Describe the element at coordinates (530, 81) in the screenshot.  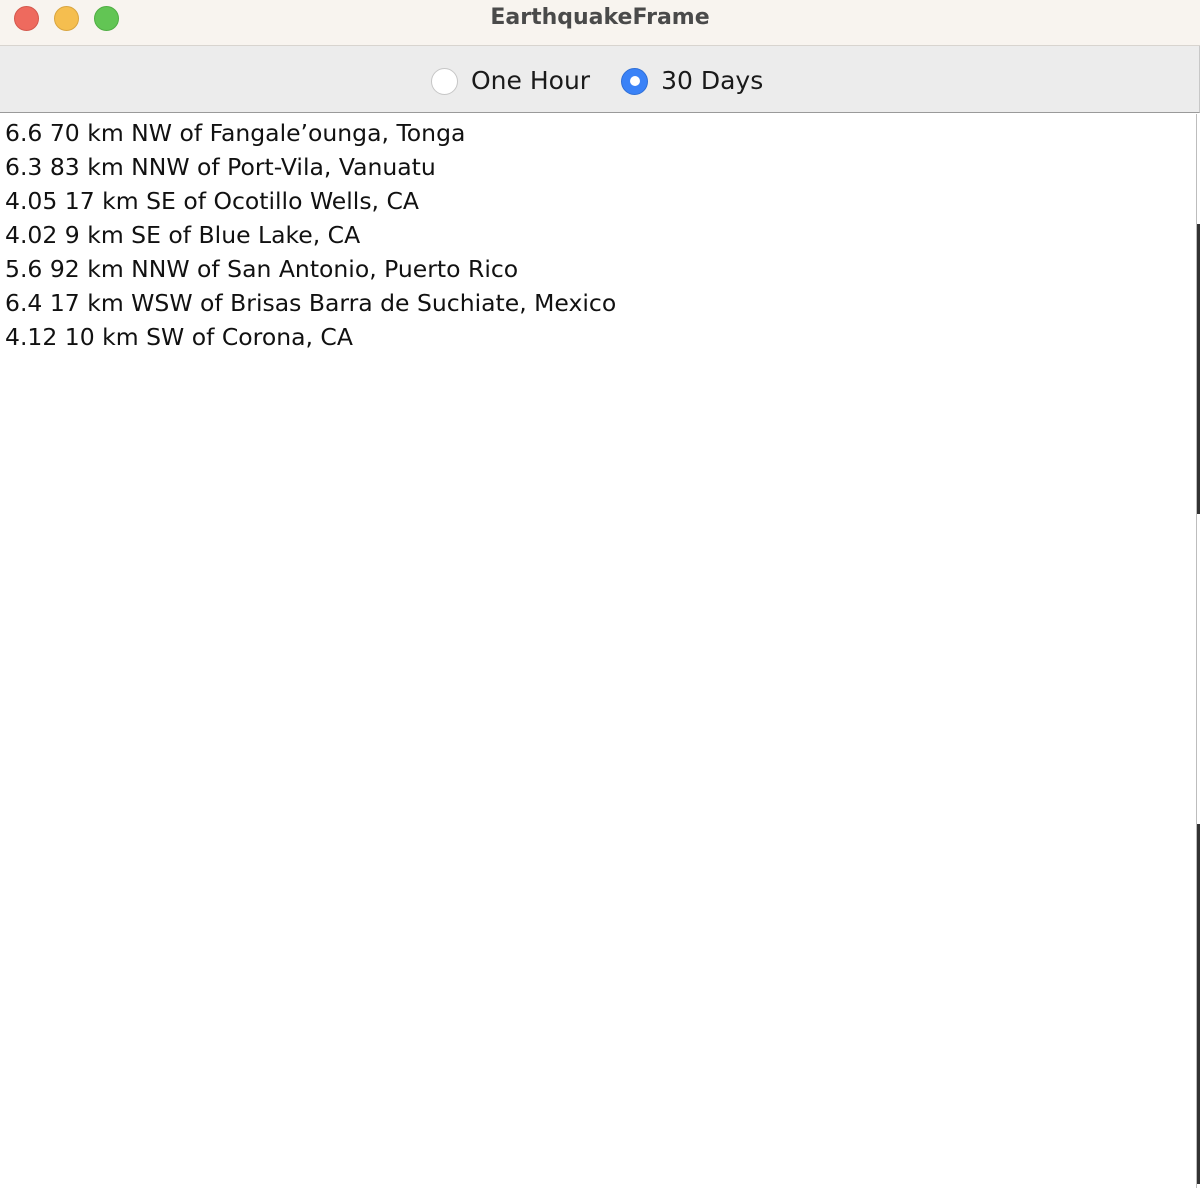
I see `one-hour-label: One Hour` at that location.